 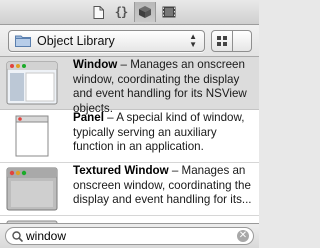 What do you see at coordinates (193, 40) in the screenshot?
I see `up-down-arrows-icon: ▲ ▼` at bounding box center [193, 40].